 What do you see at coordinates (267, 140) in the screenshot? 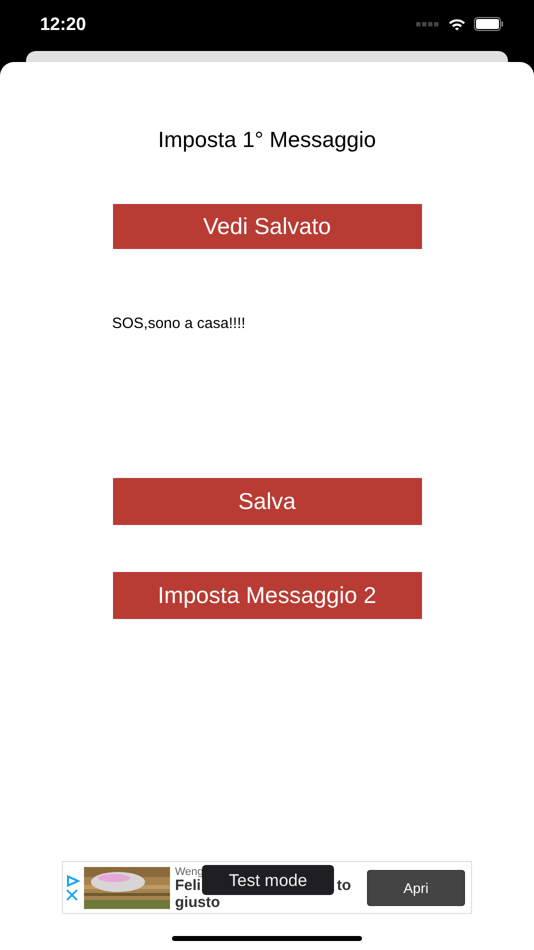
I see `screen-title: Imposta 1° Messaggio` at bounding box center [267, 140].